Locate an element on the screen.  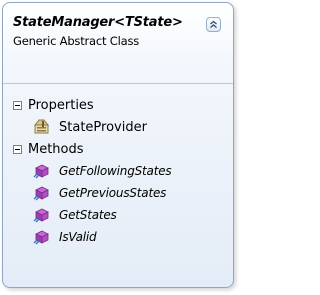
section-label: Methods is located at coordinates (56, 149).